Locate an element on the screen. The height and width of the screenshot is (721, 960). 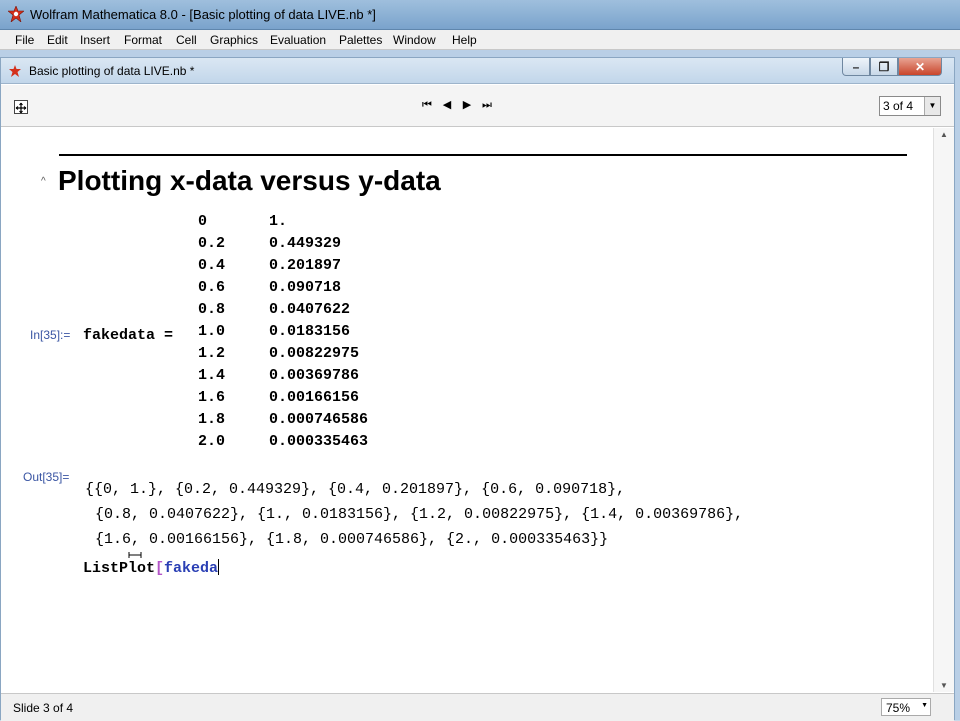
menu-palettes: Palettes is located at coordinates (360, 40).